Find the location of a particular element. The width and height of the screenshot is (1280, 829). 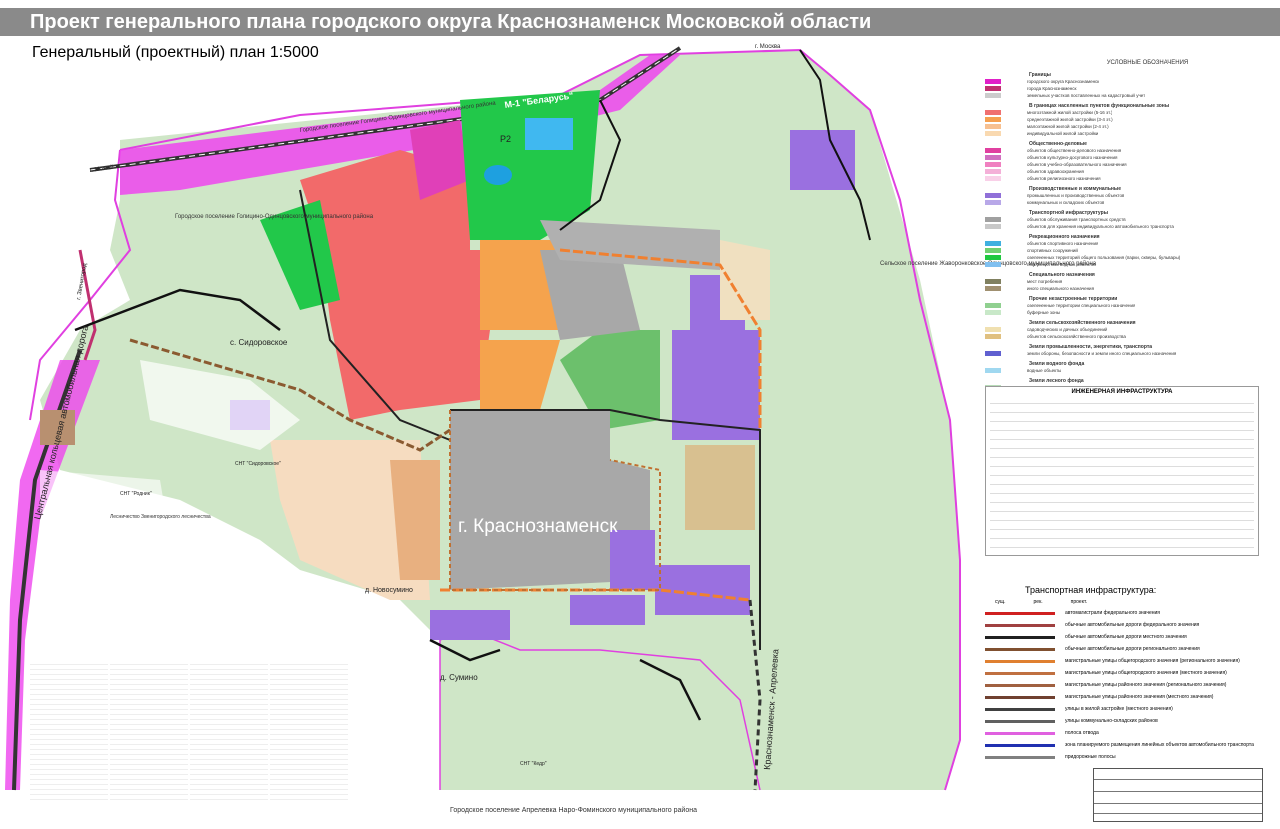

legend-item: малоэтажной жилой застройки (2-4 эт.) is located at coordinates (1127, 126).